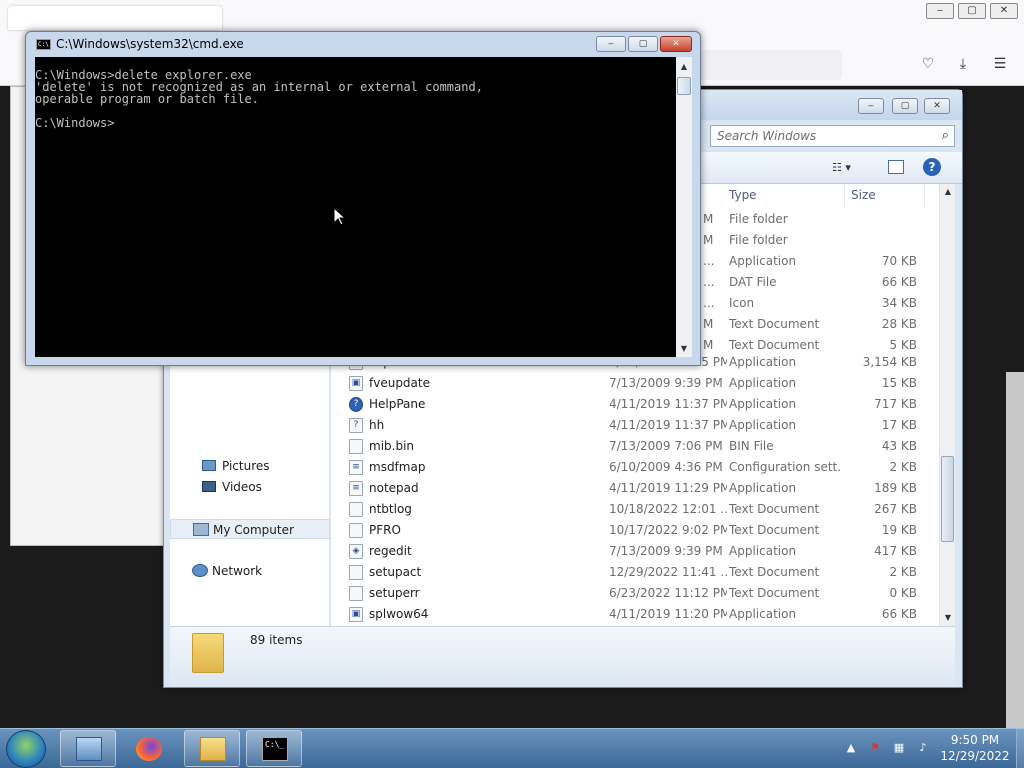 The width and height of the screenshot is (1024, 768). What do you see at coordinates (899, 425) in the screenshot?
I see `cell-size: 17 KB` at bounding box center [899, 425].